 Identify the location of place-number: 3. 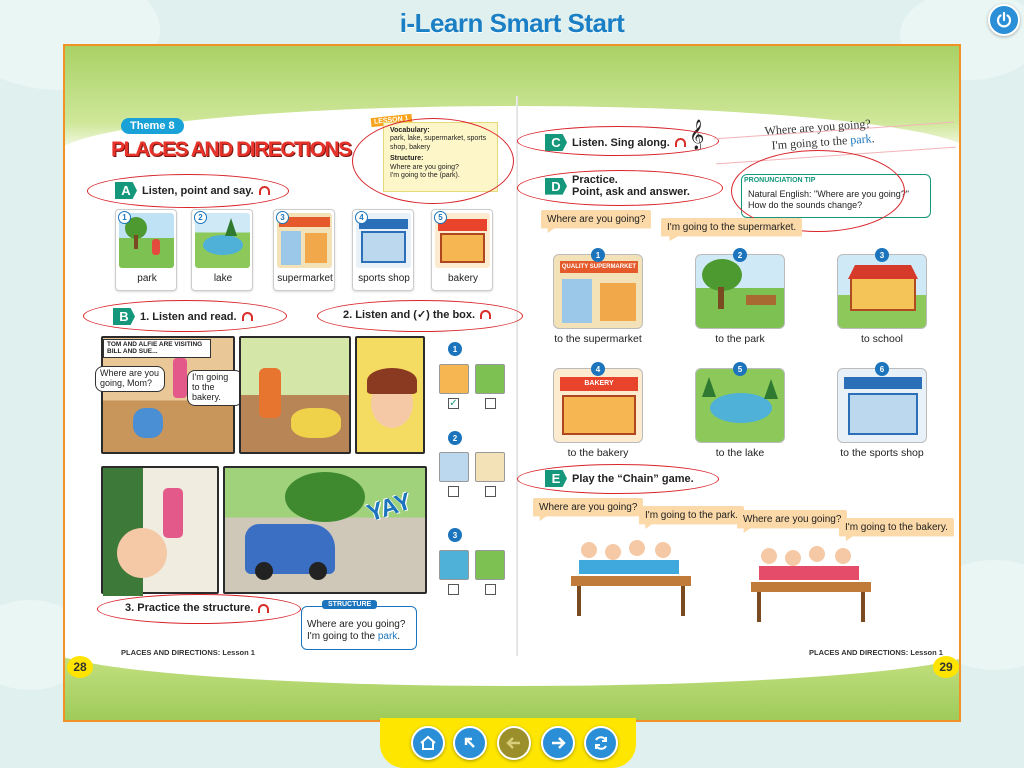
(882, 255).